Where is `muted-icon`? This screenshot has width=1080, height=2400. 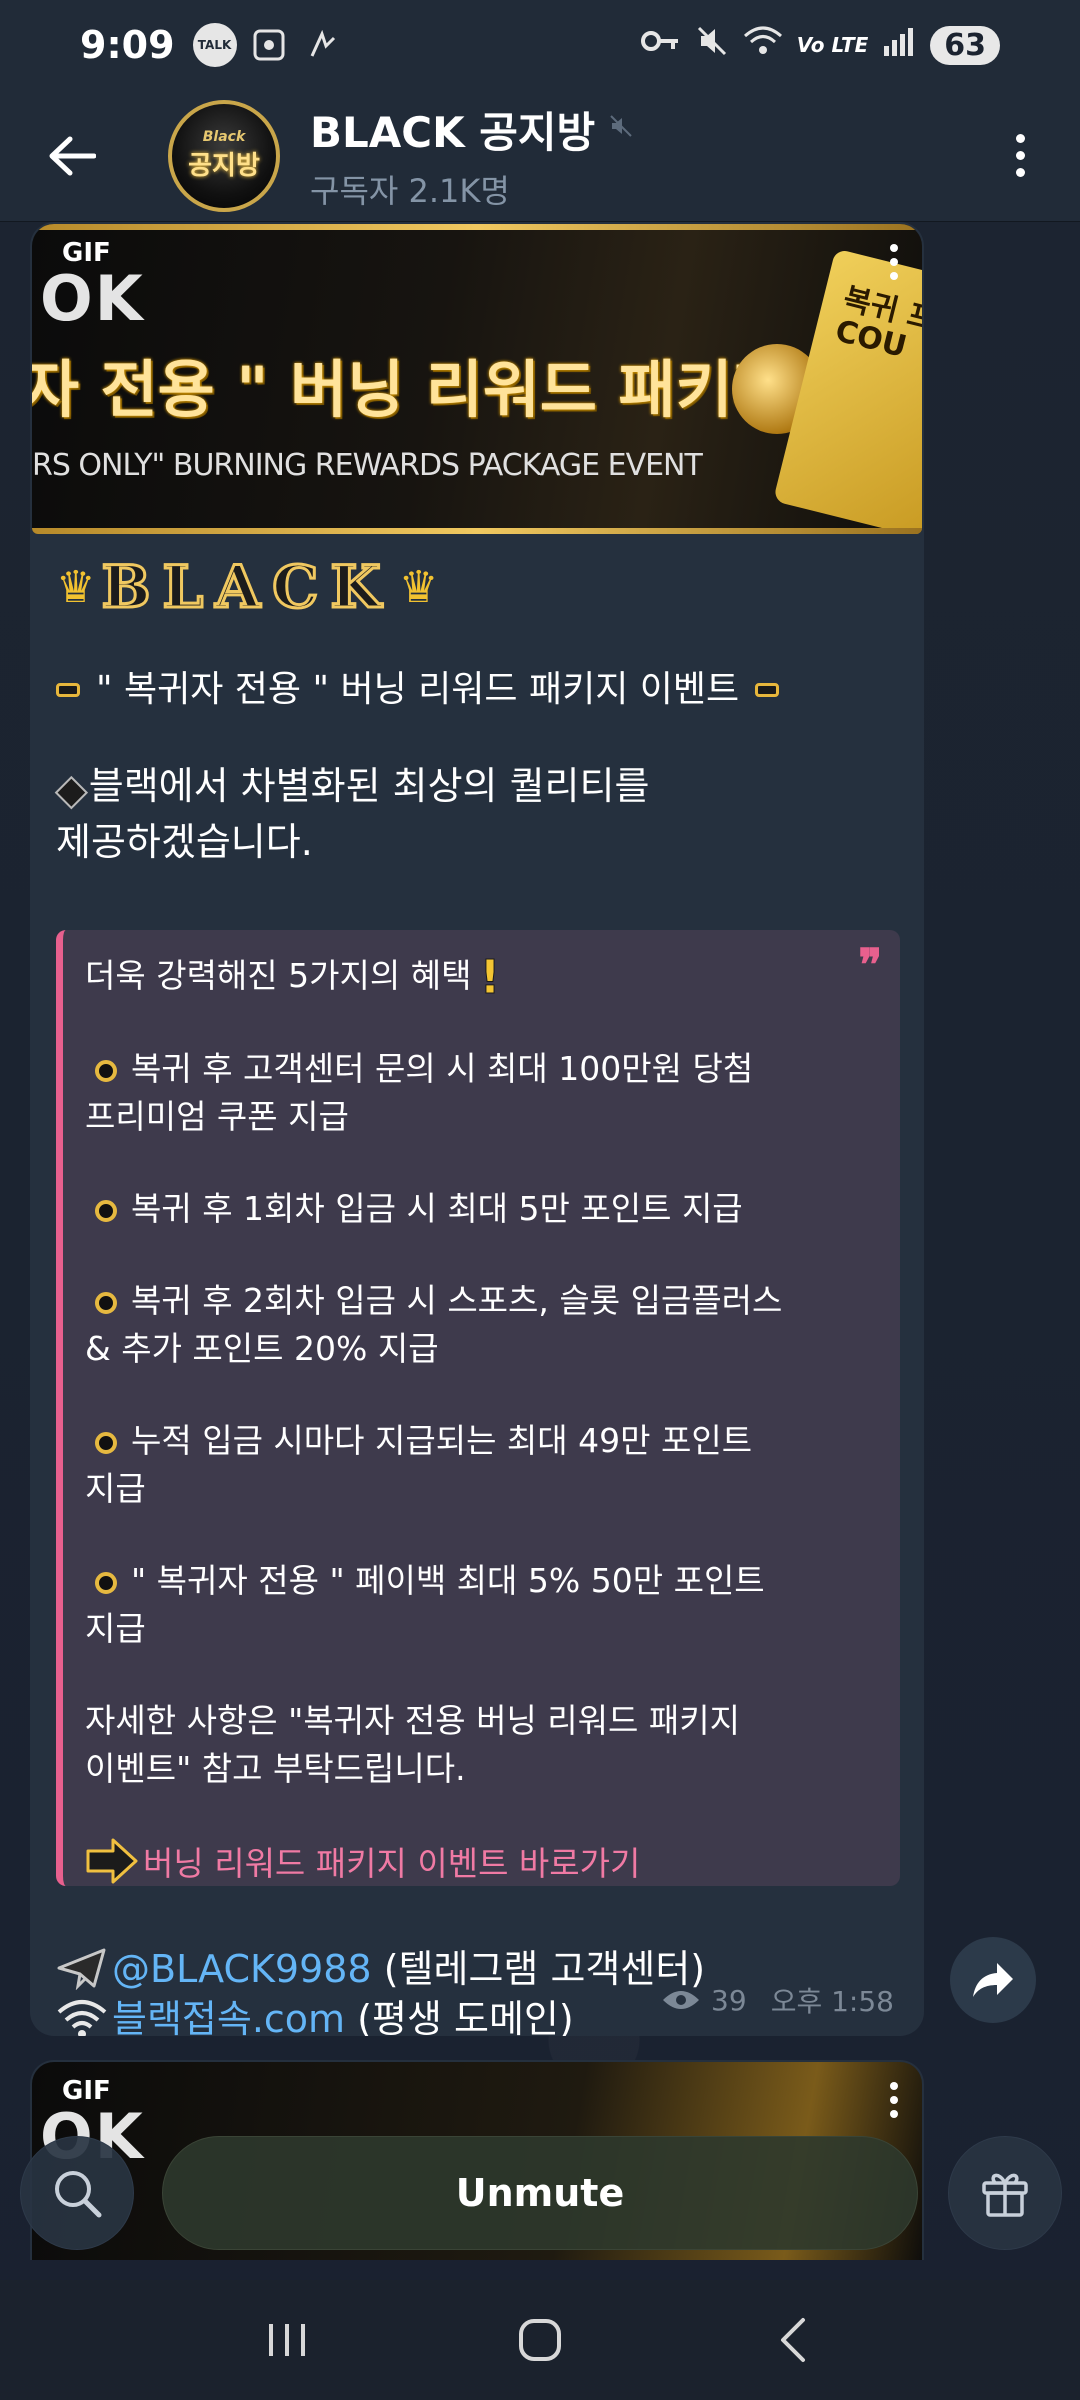
muted-icon is located at coordinates (621, 129).